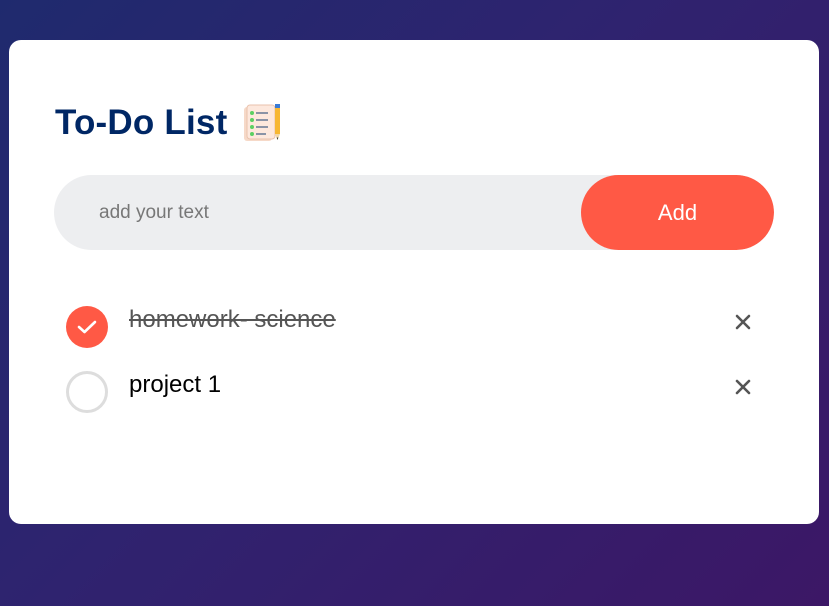 This screenshot has width=829, height=606. Describe the element at coordinates (175, 384) in the screenshot. I see `task-label: project 1` at that location.